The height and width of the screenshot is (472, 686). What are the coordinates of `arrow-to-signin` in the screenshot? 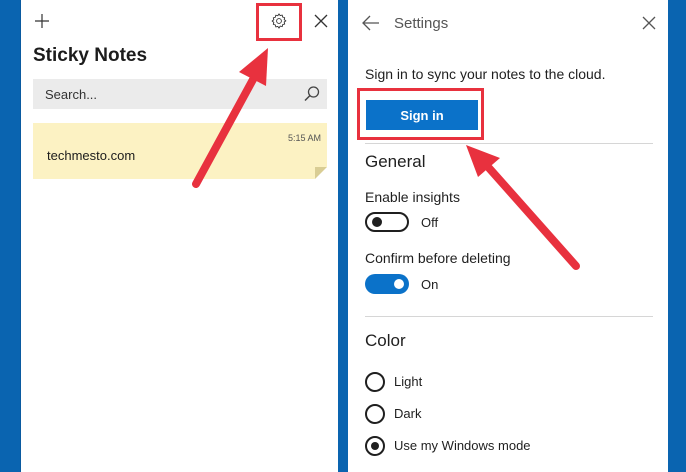 It's located at (523, 207).